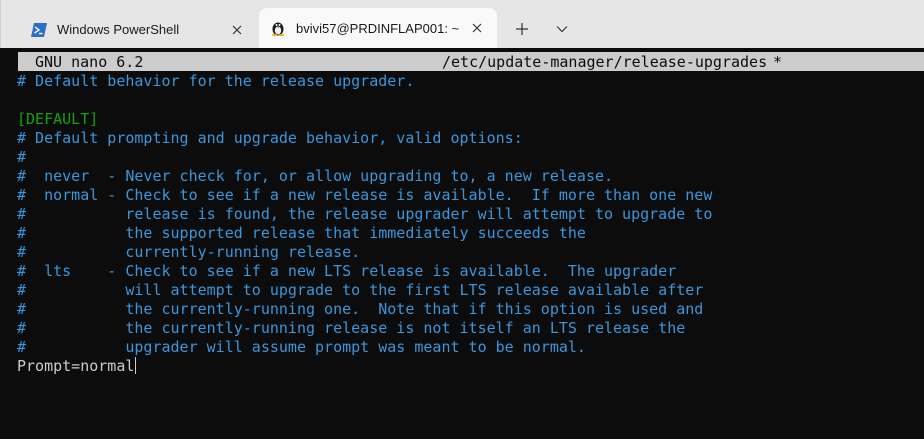  I want to click on tab-dropdown-button, so click(562, 29).